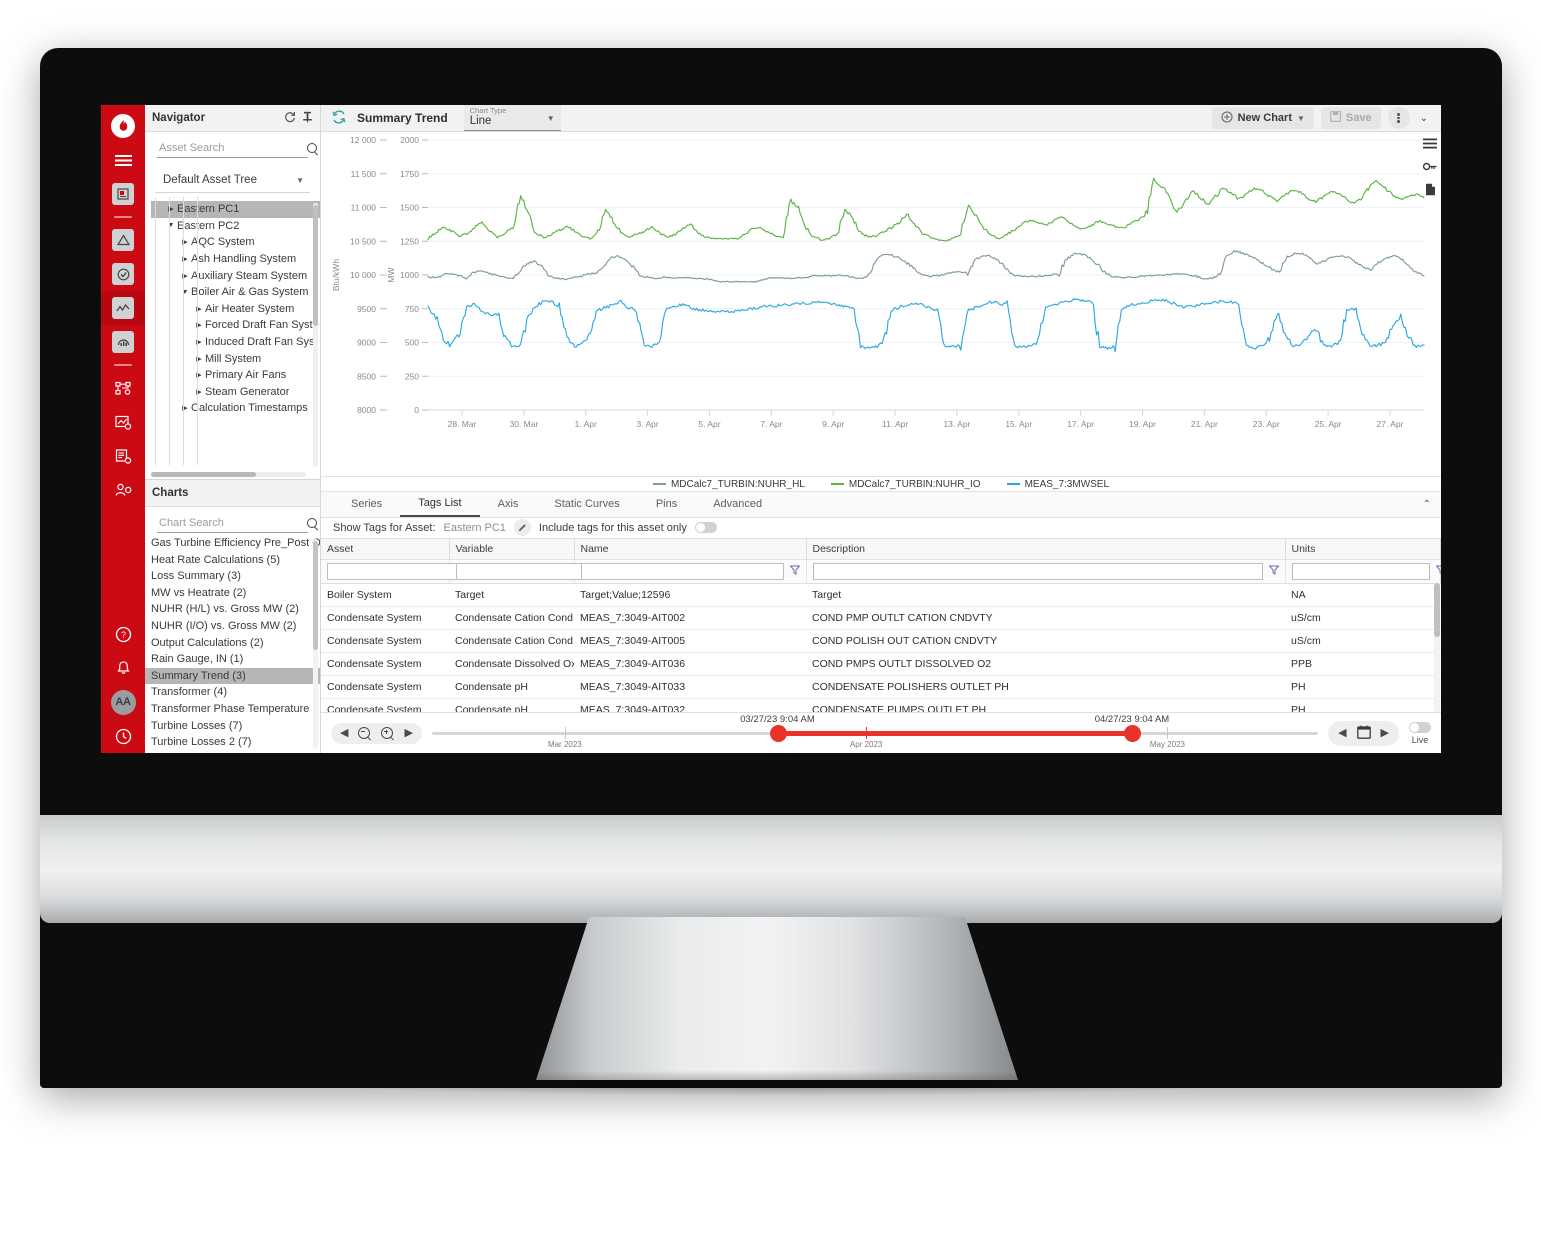 The width and height of the screenshot is (1541, 1243). What do you see at coordinates (232, 709) in the screenshot?
I see `chart-list-item: Transformer Phase Temperature (` at bounding box center [232, 709].